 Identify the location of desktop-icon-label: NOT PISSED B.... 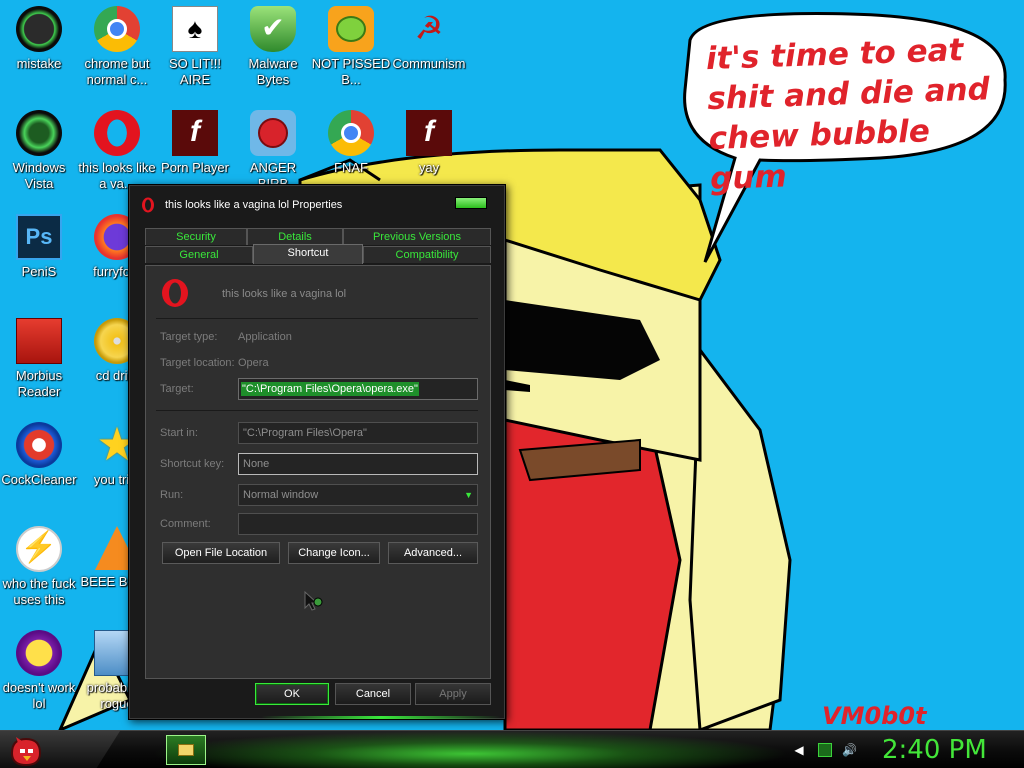
(351, 71).